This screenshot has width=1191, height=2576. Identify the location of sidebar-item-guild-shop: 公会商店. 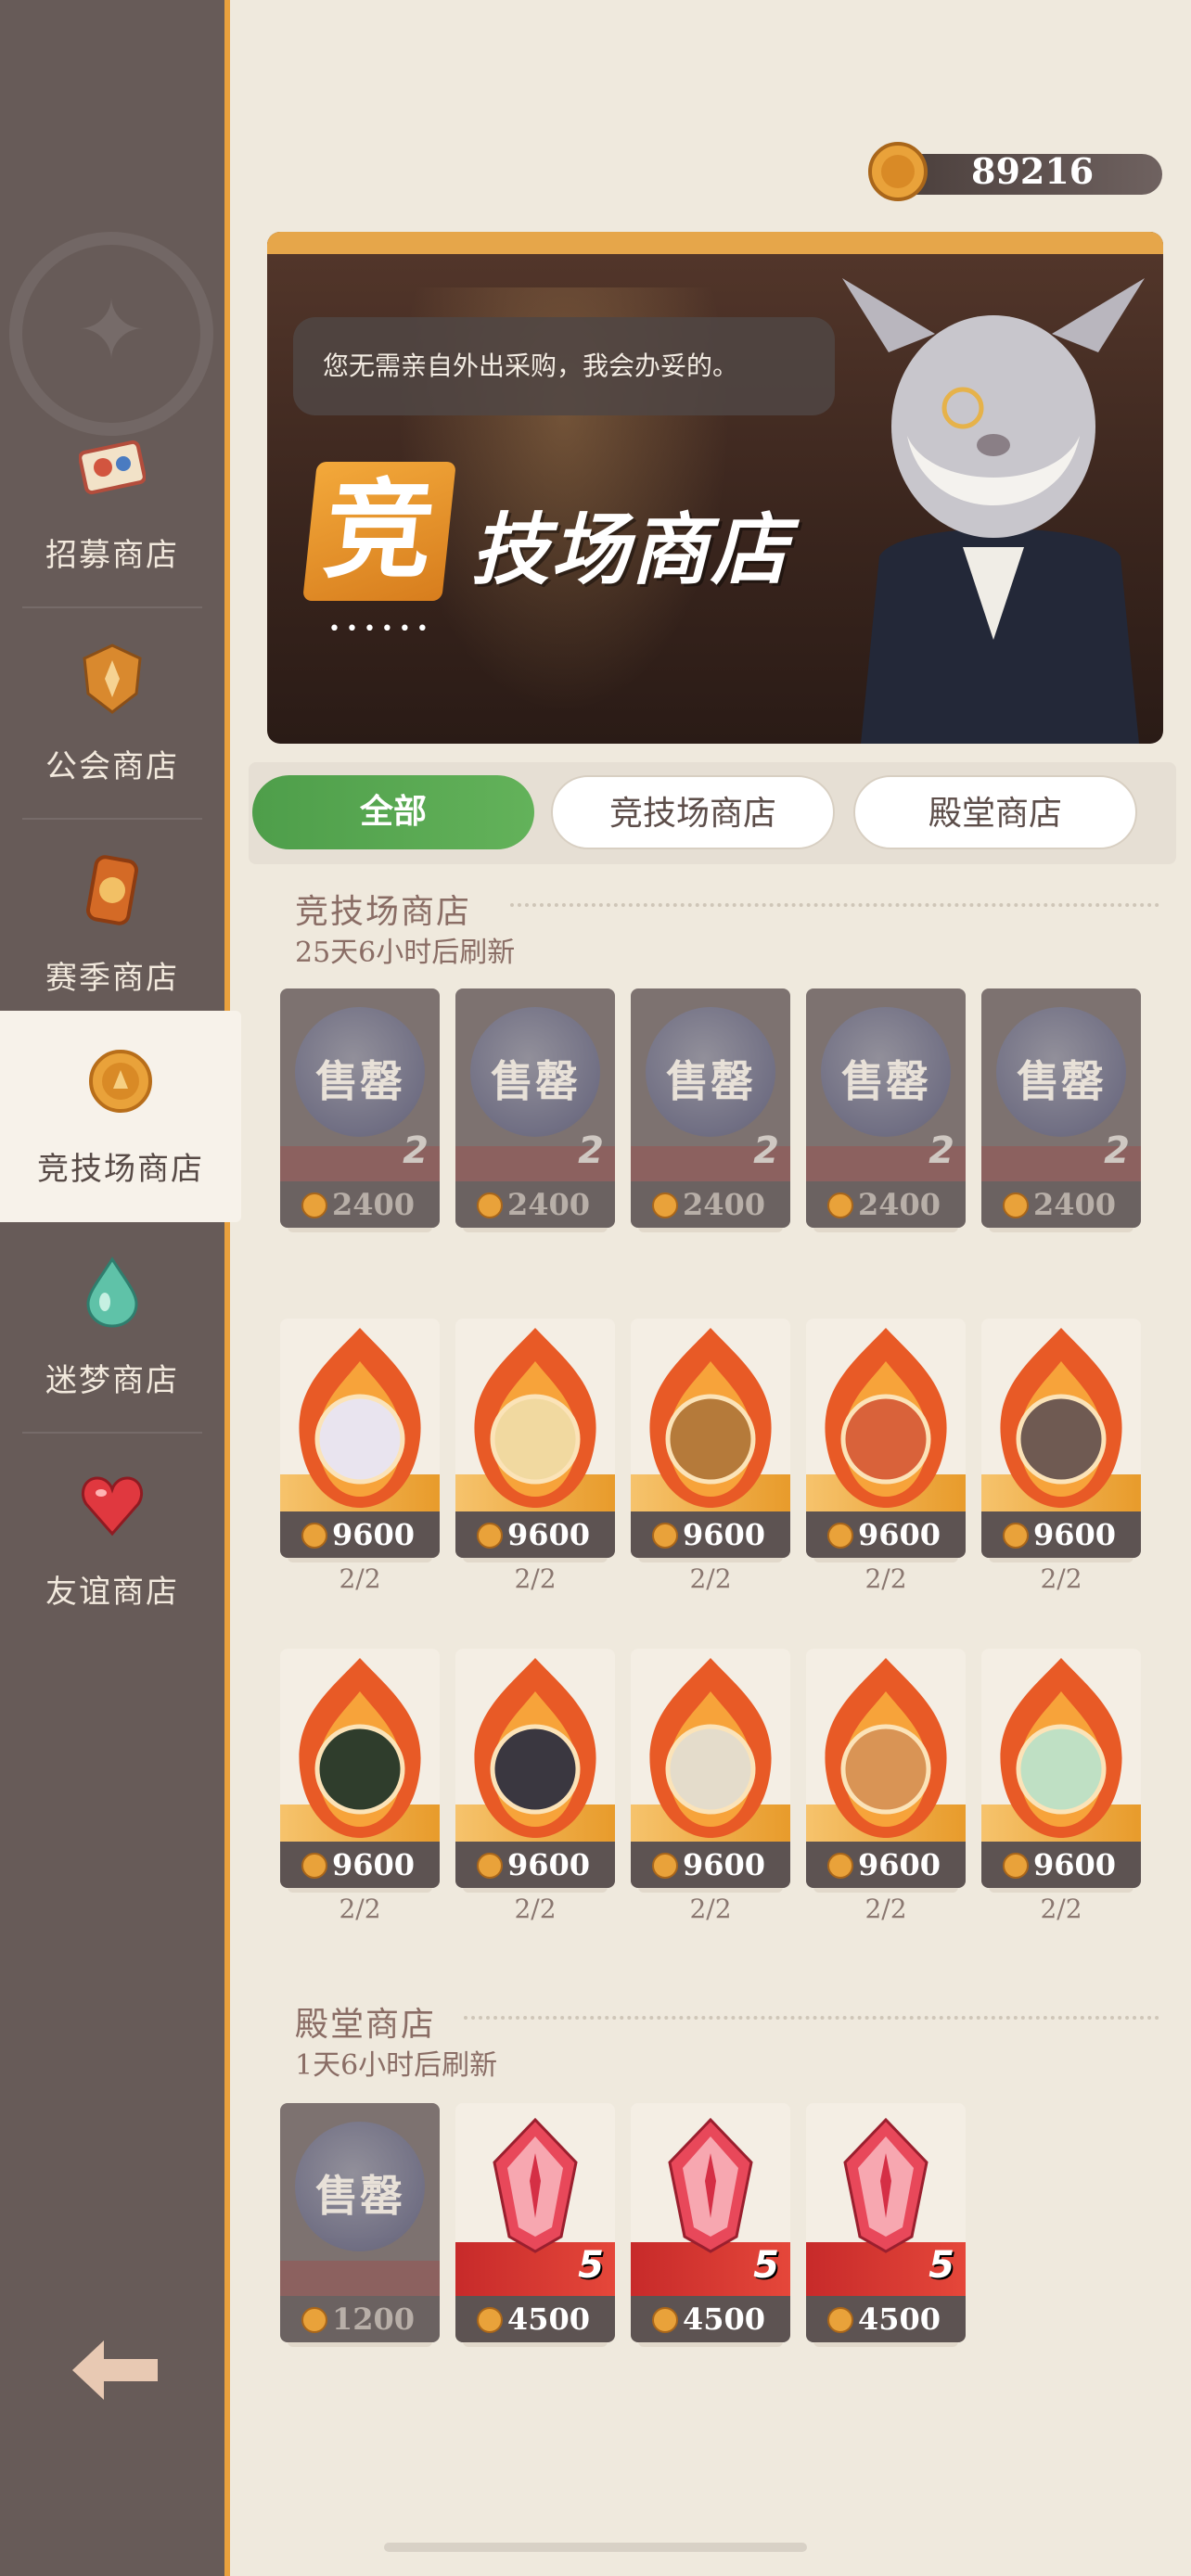
(112, 714).